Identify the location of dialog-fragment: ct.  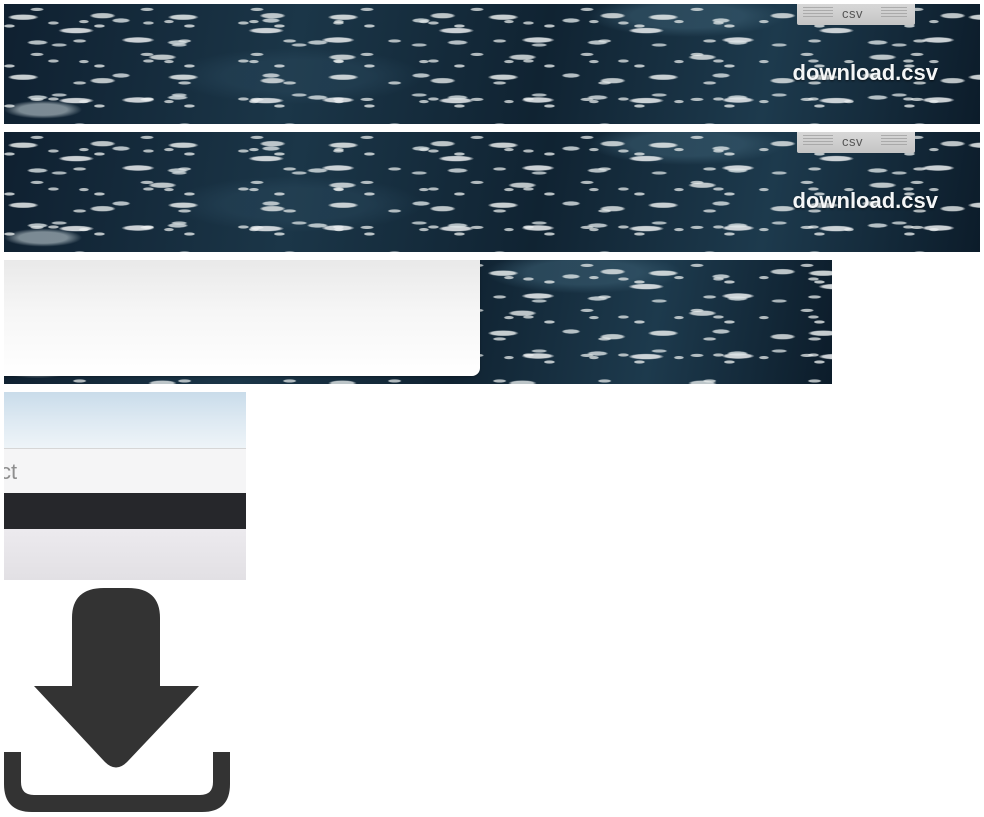
(125, 486).